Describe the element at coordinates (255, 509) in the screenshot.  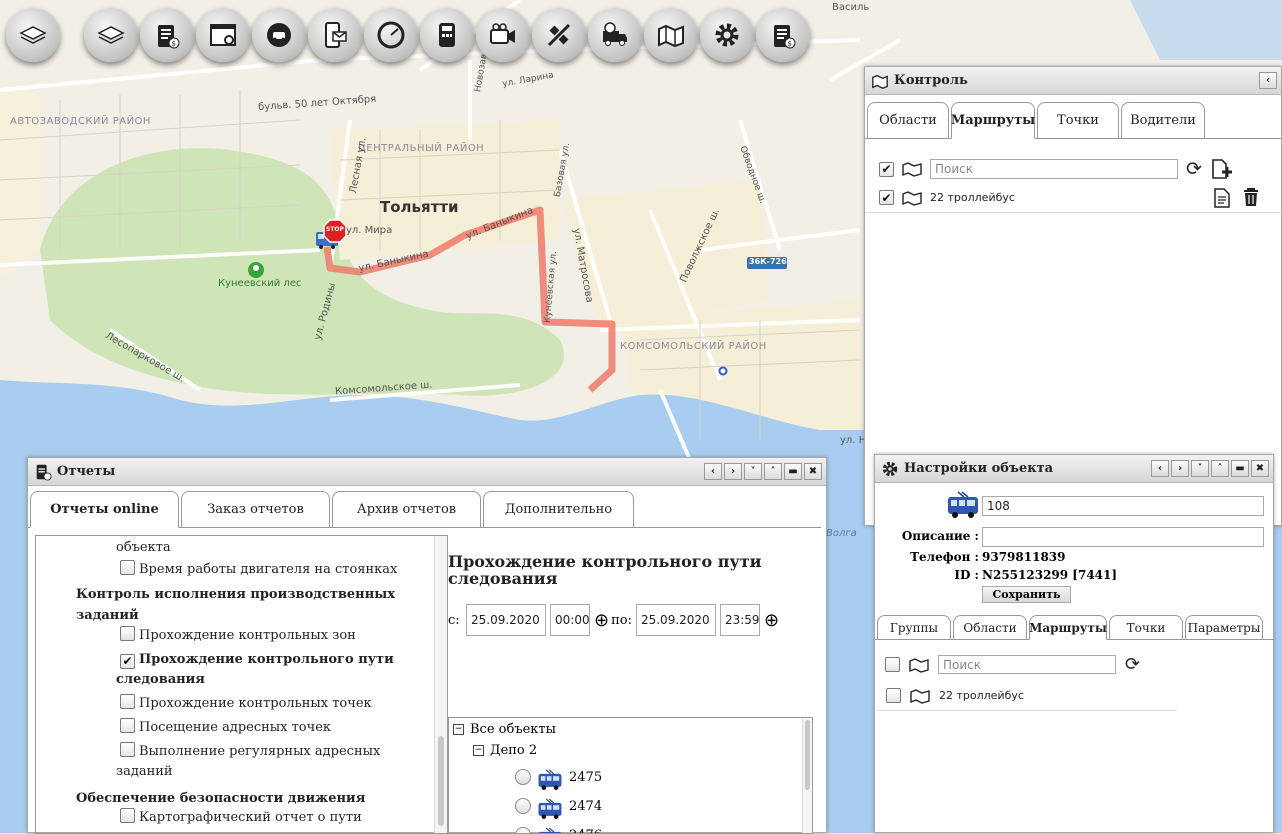
I see `tab-order-reports: Заказ отчетов` at that location.